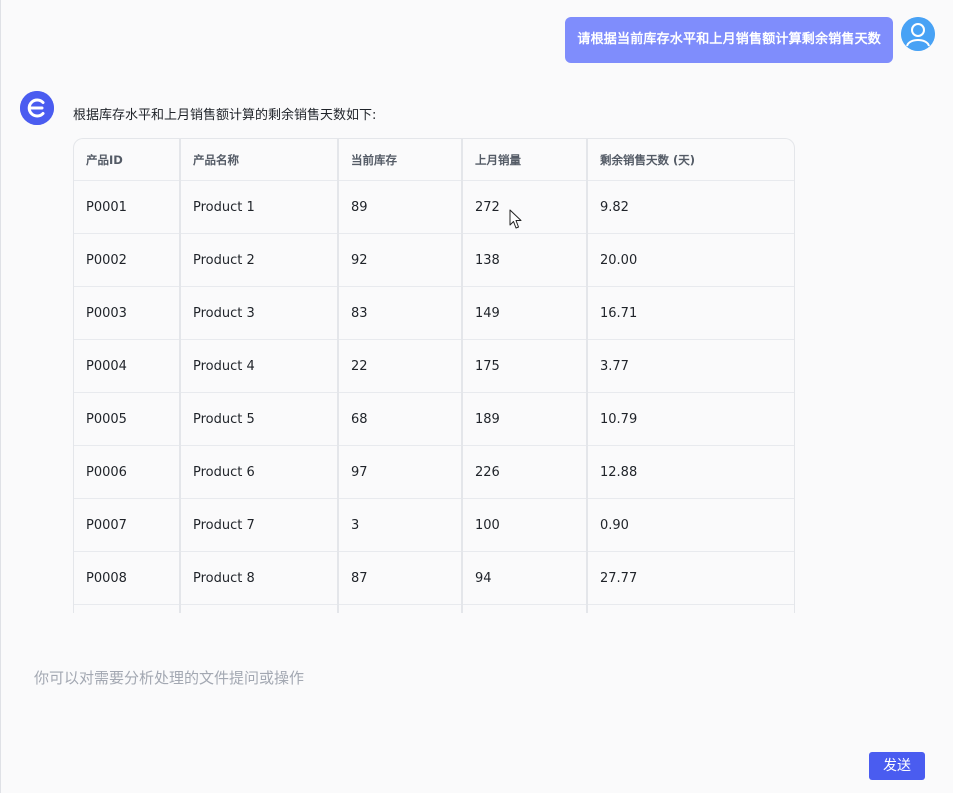 The image size is (953, 793). Describe the element at coordinates (525, 366) in the screenshot. I see `cell-last-month-sales: 175` at that location.